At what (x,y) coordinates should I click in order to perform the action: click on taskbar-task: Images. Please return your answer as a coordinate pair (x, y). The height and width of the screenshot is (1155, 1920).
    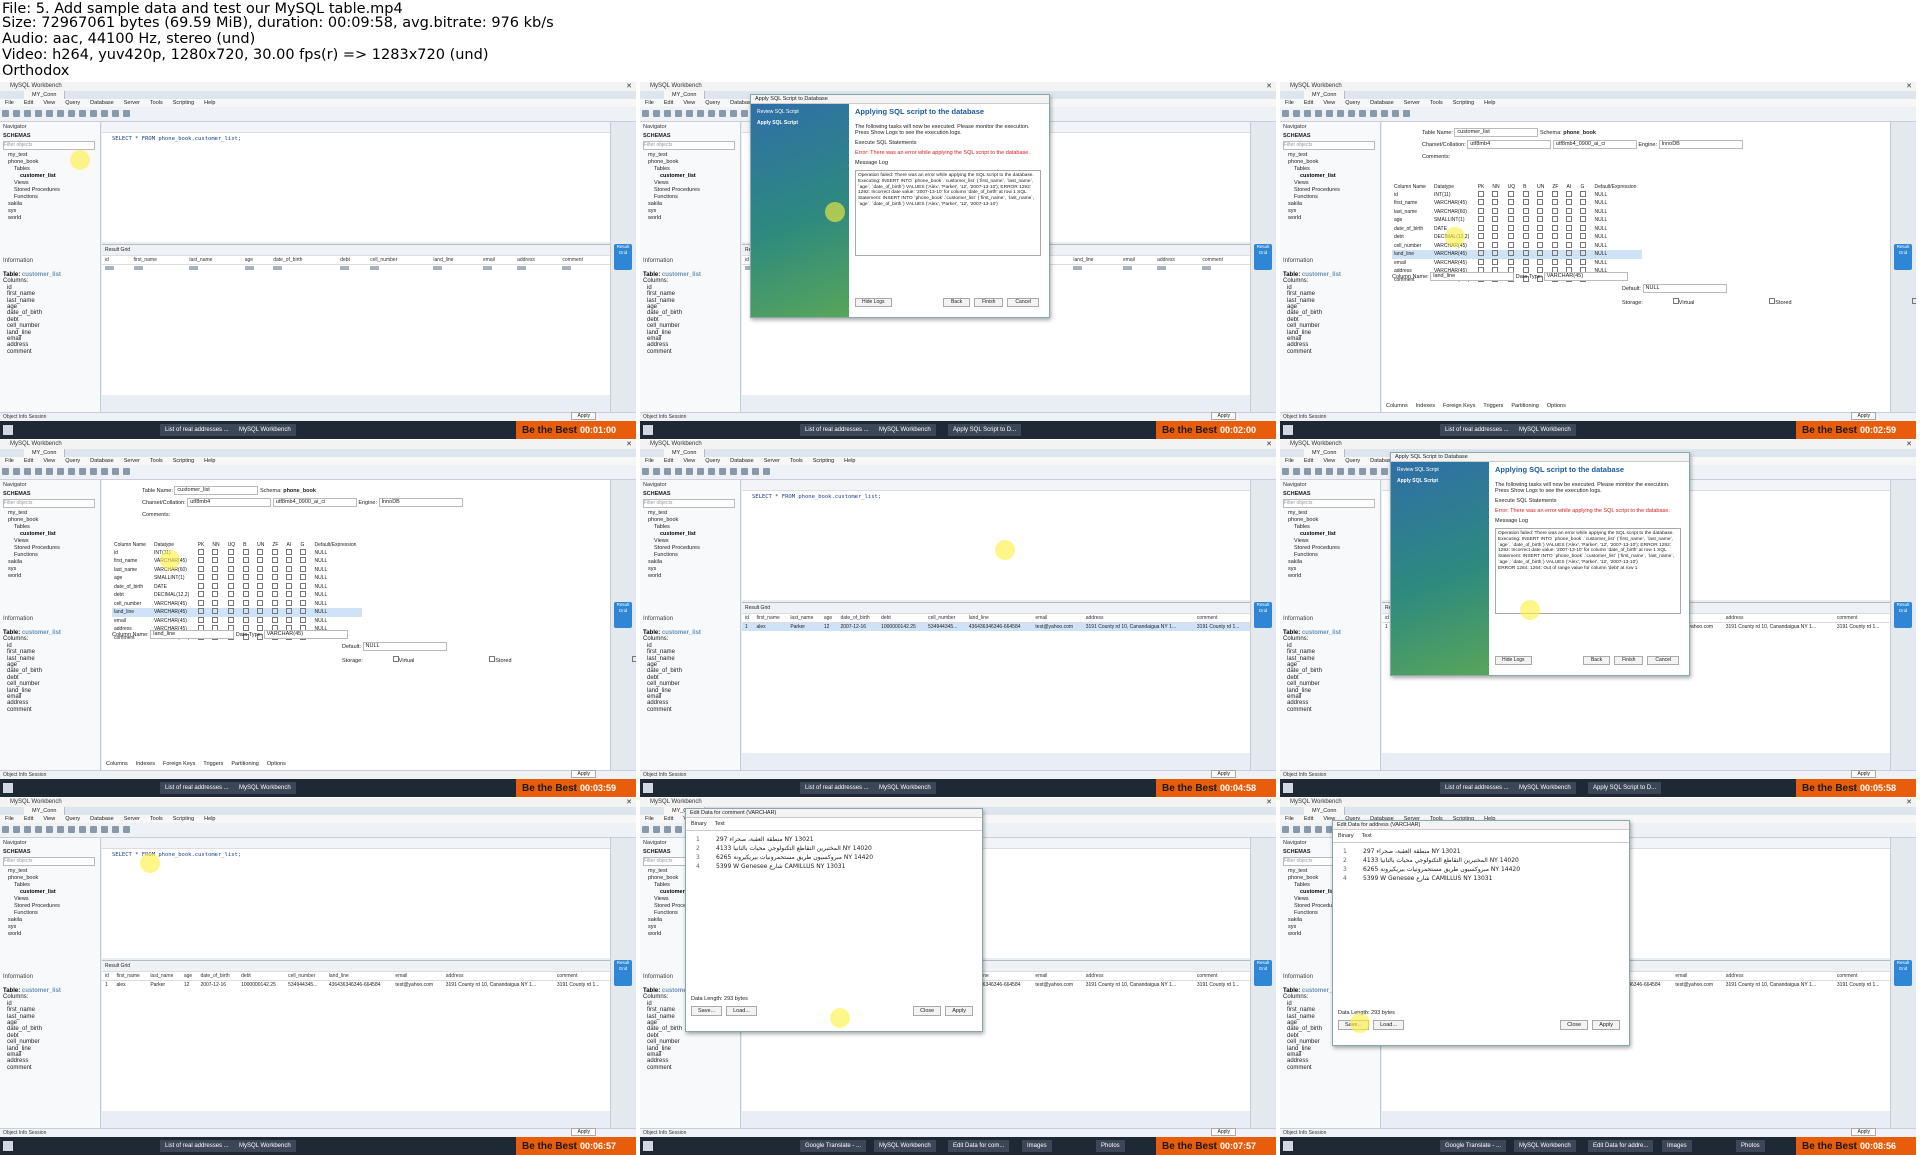
    Looking at the image, I should click on (1037, 1146).